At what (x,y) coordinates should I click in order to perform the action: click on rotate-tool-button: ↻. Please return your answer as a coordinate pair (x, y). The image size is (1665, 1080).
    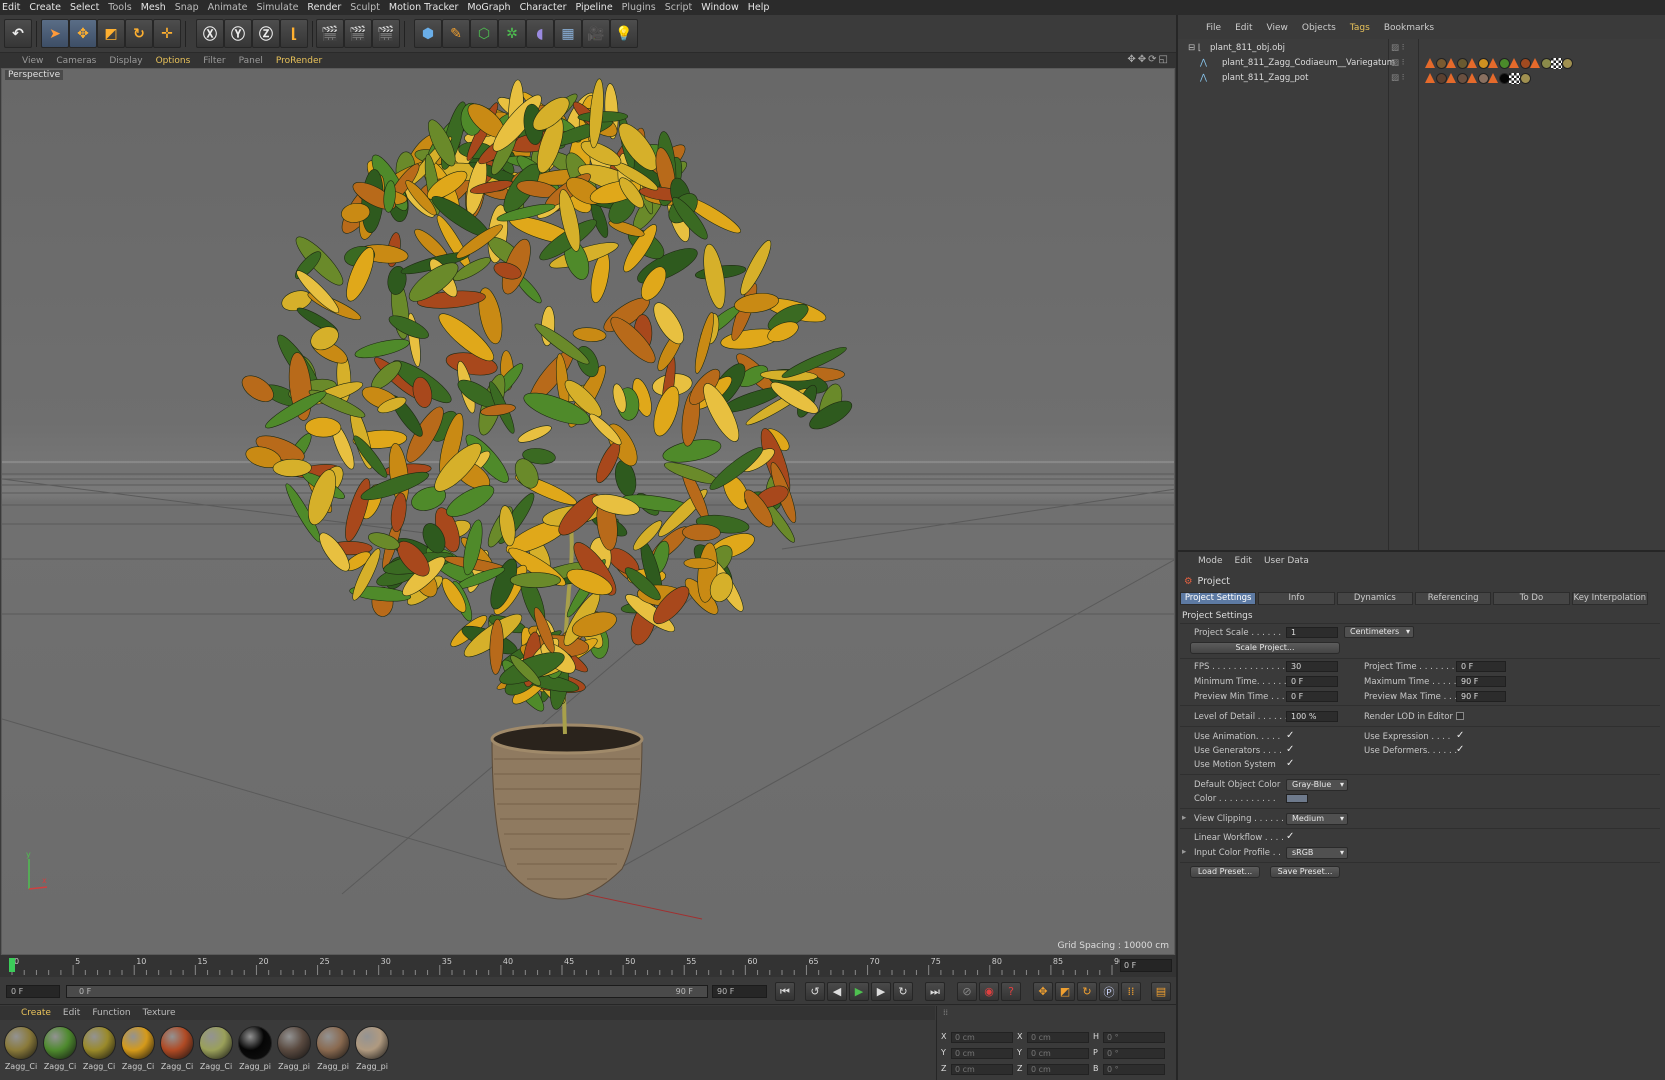
    Looking at the image, I should click on (139, 33).